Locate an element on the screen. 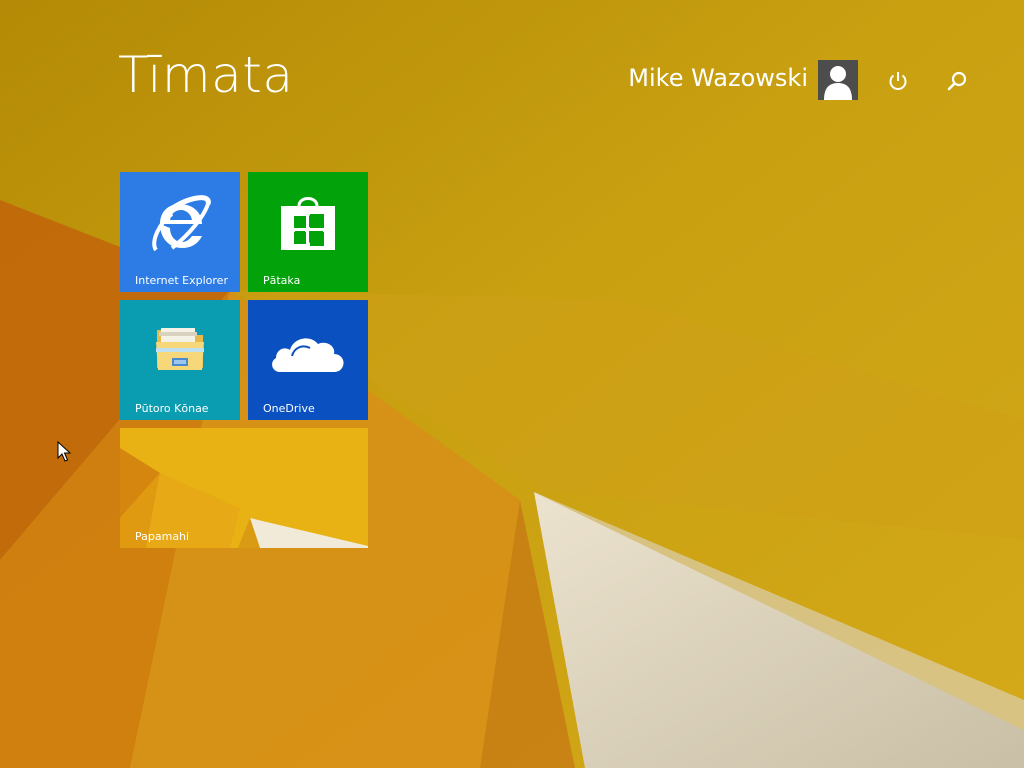  tile-internet-explorer: Internet Explorer is located at coordinates (180, 232).